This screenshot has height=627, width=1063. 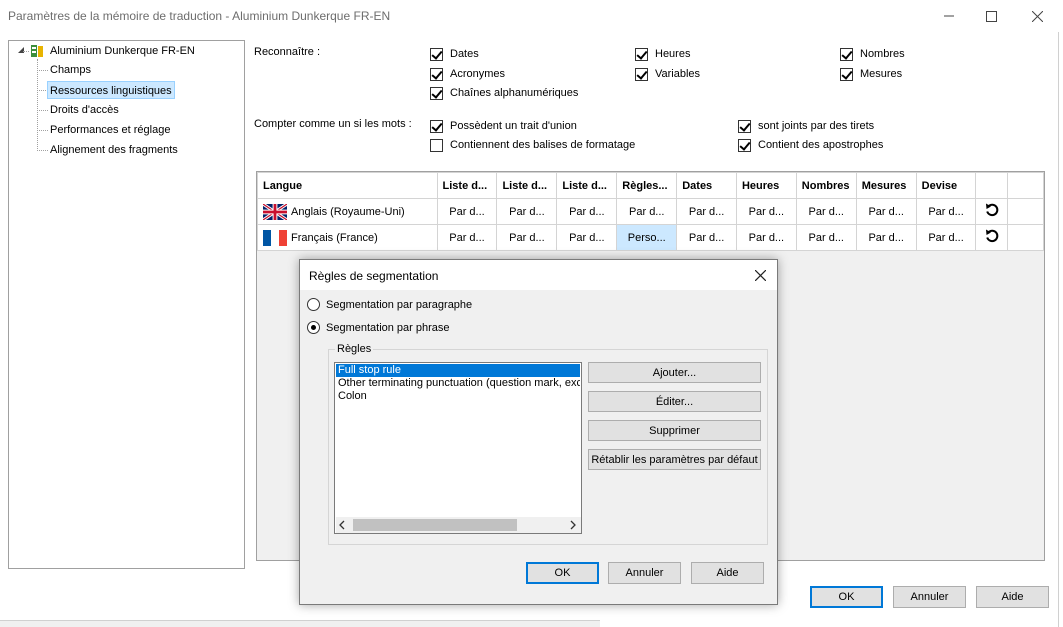 I want to click on radio-segmentation-sentence: Segmentation par phrase, so click(x=378, y=327).